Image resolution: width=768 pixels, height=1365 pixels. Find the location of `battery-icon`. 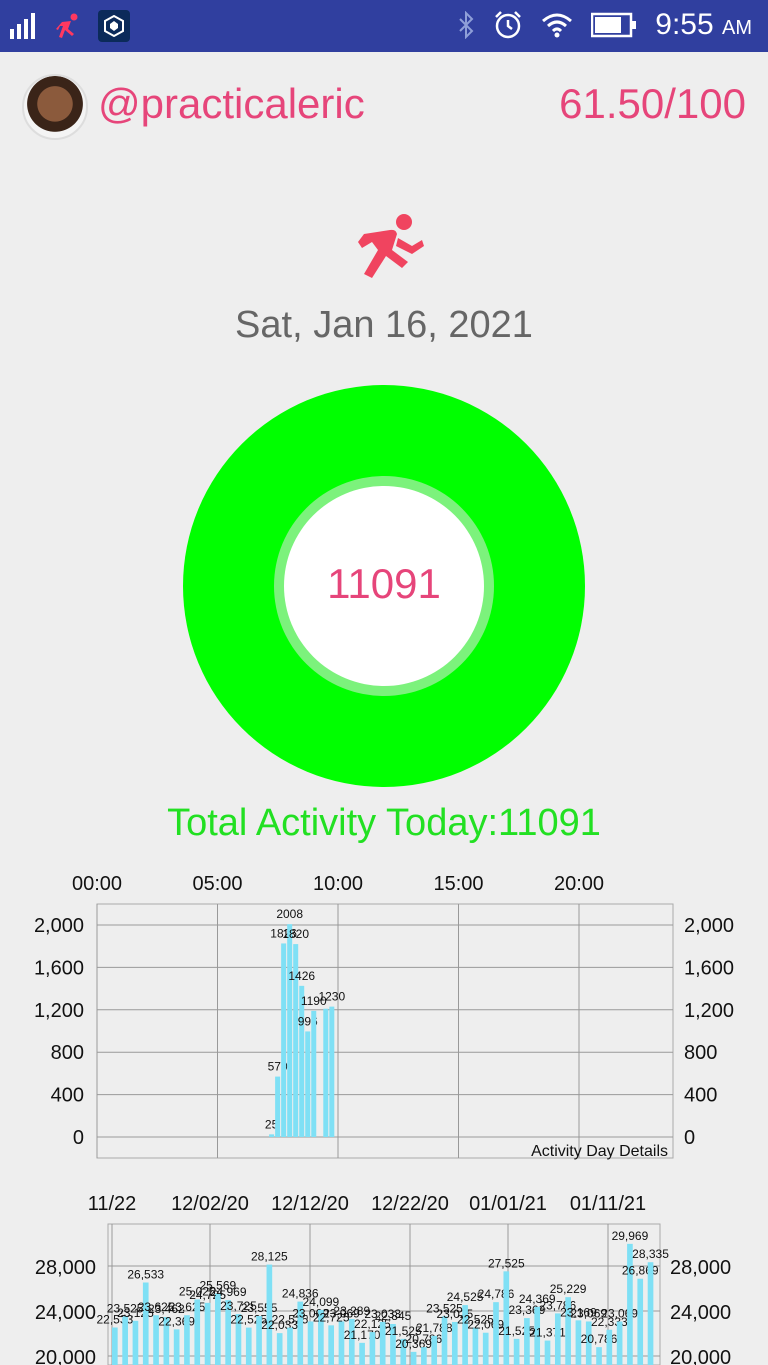

battery-icon is located at coordinates (614, 25).